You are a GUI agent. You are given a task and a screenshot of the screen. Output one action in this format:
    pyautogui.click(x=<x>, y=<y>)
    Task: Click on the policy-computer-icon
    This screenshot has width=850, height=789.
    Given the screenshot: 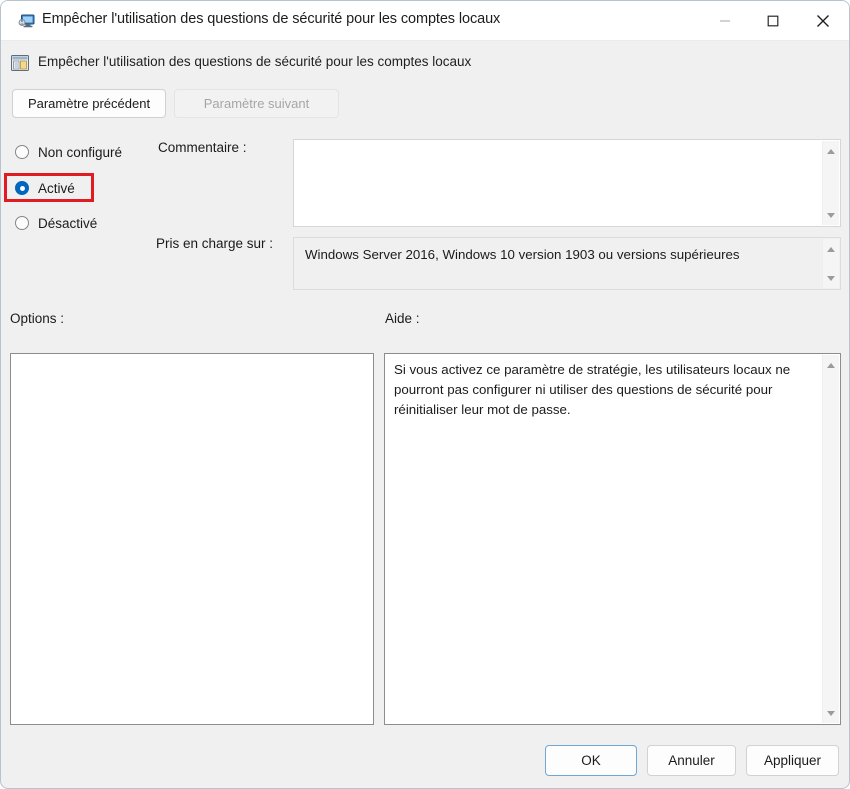 What is the action you would take?
    pyautogui.click(x=27, y=21)
    